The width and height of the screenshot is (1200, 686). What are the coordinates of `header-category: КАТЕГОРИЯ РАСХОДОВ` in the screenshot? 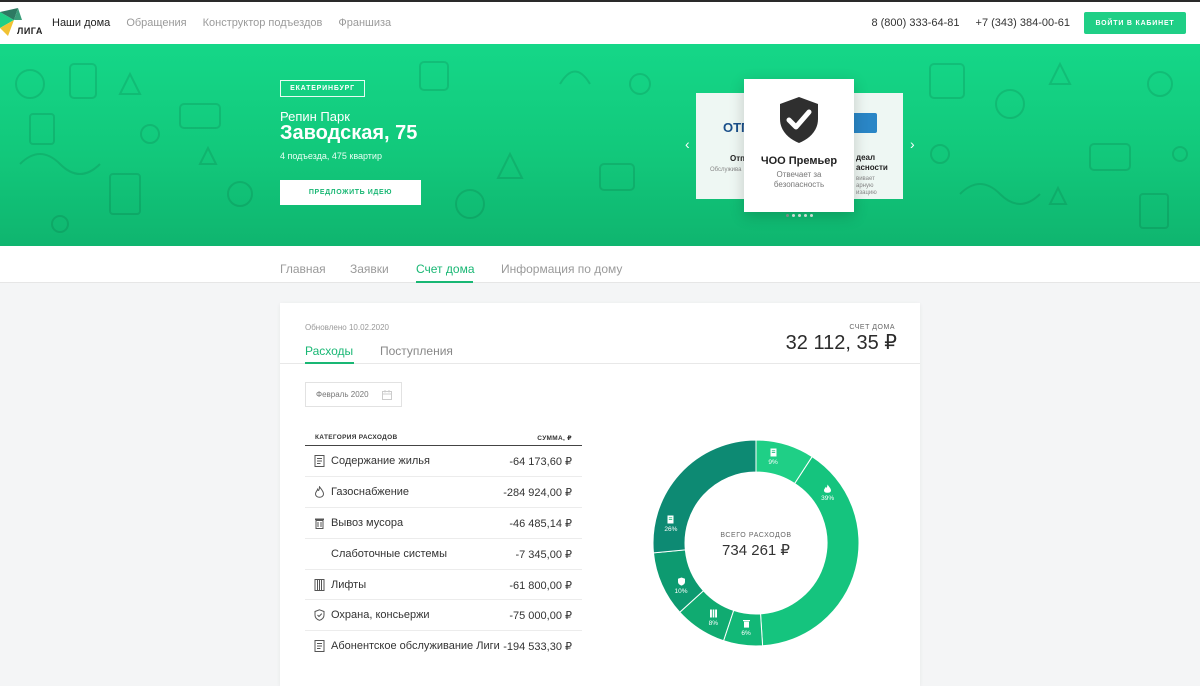 It's located at (356, 437).